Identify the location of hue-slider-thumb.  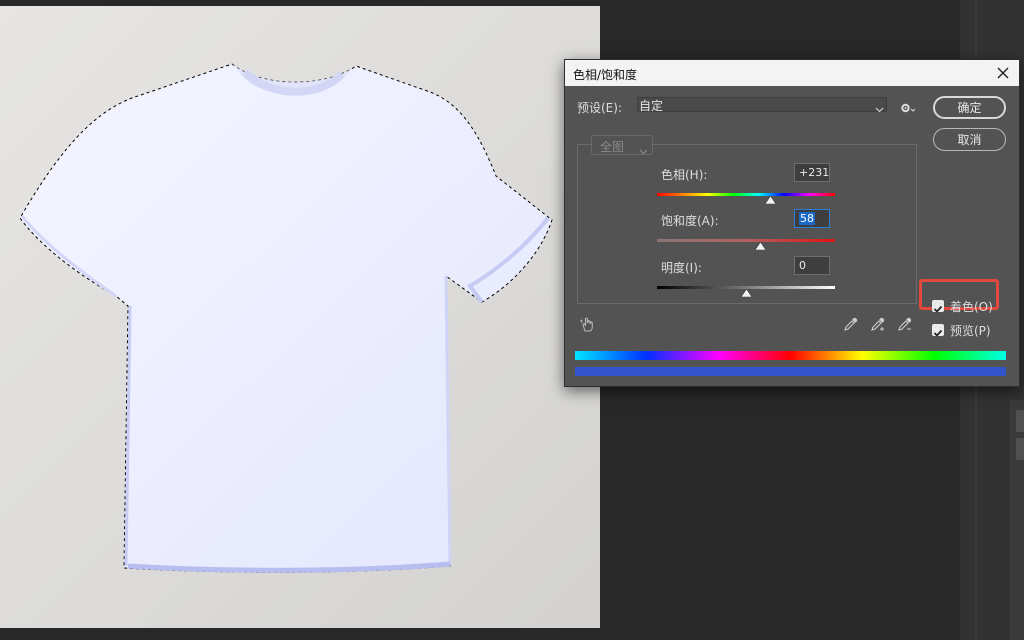
(770, 200).